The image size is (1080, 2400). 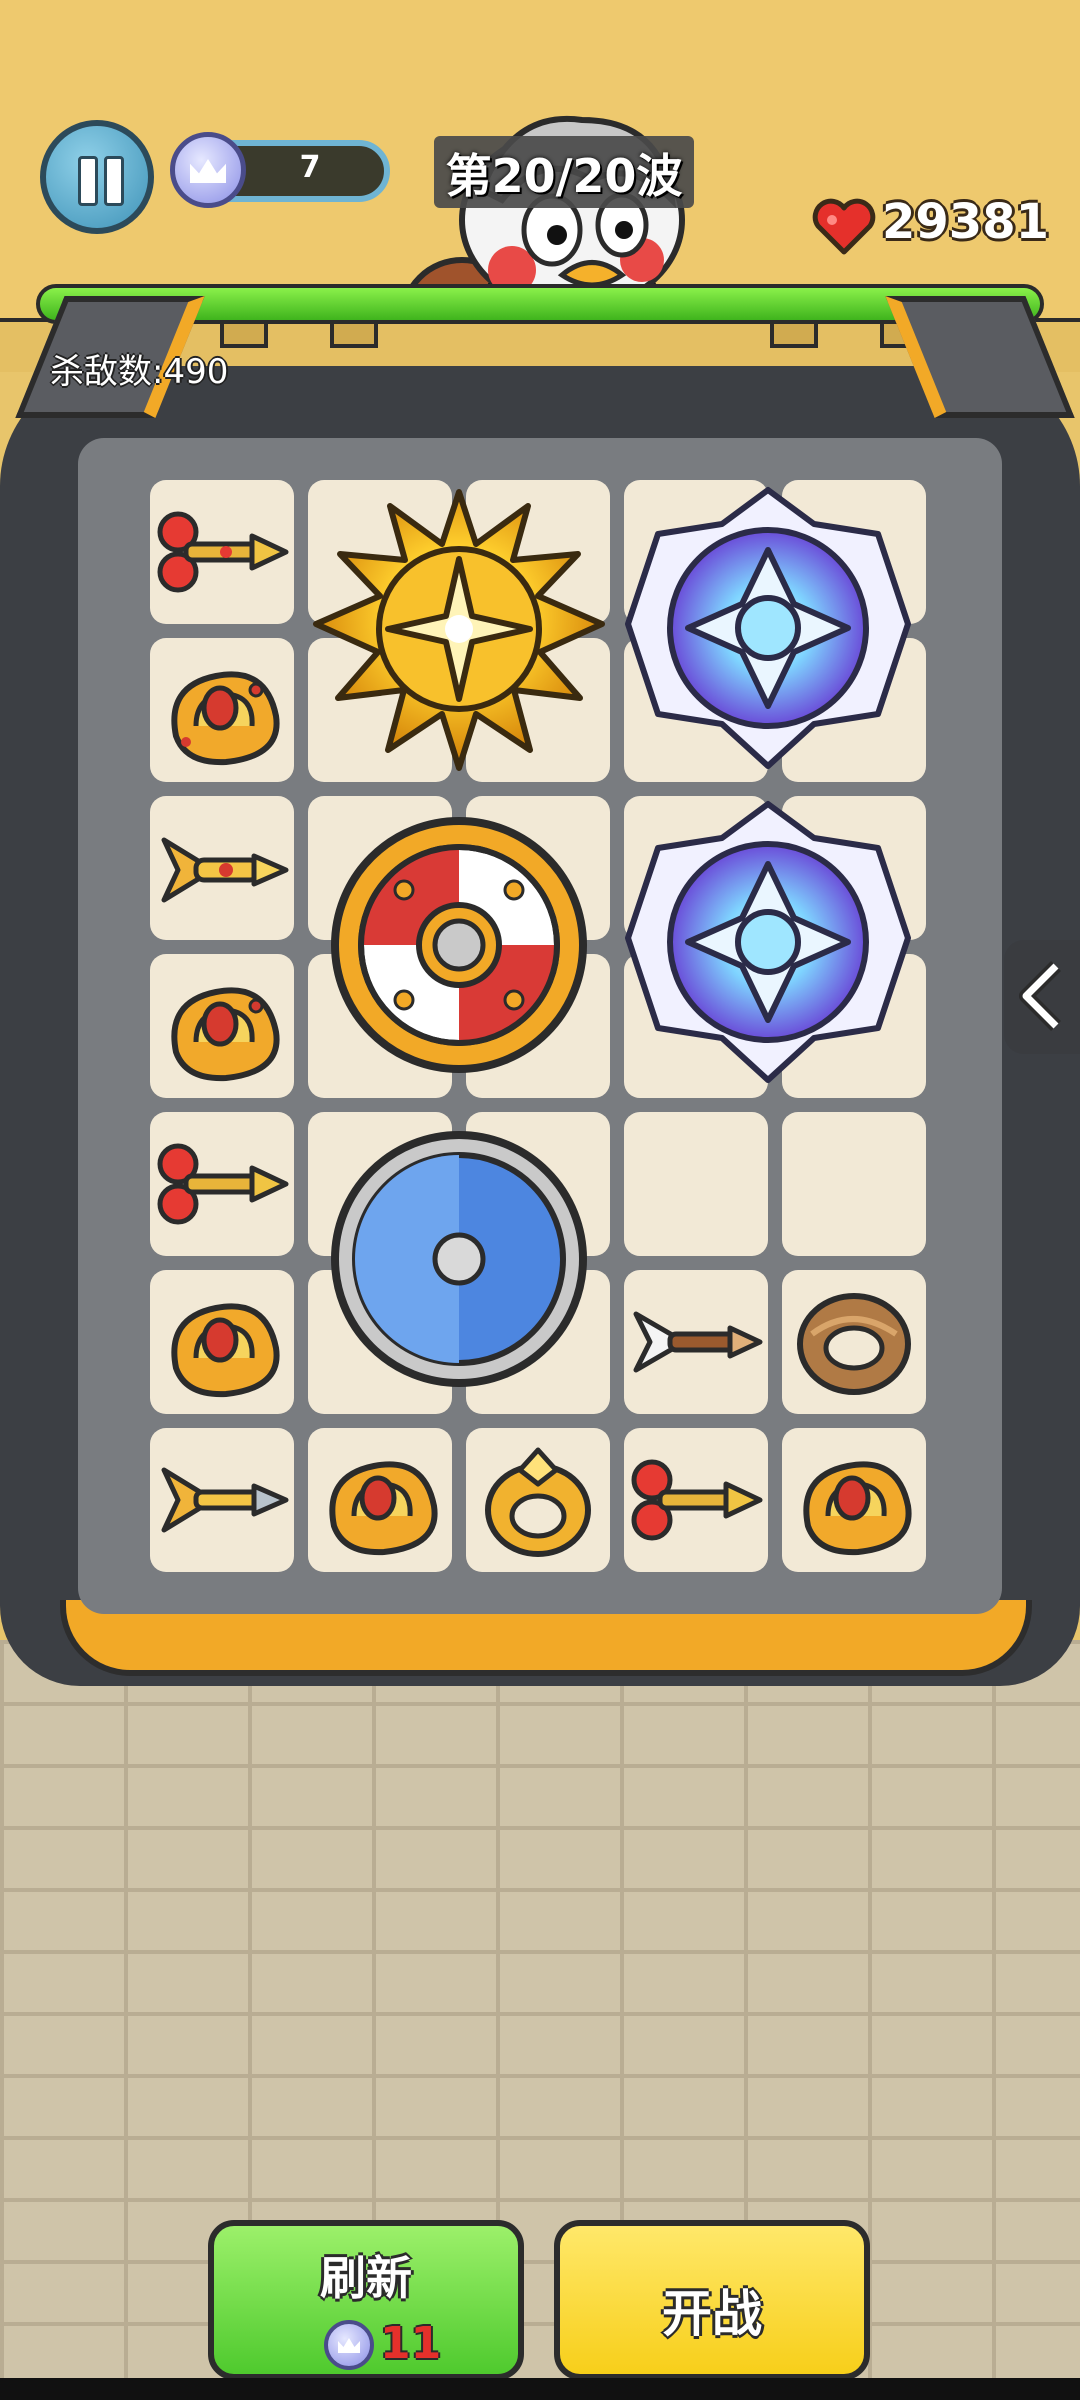 I want to click on blue-shield-icon, so click(x=459, y=1259).